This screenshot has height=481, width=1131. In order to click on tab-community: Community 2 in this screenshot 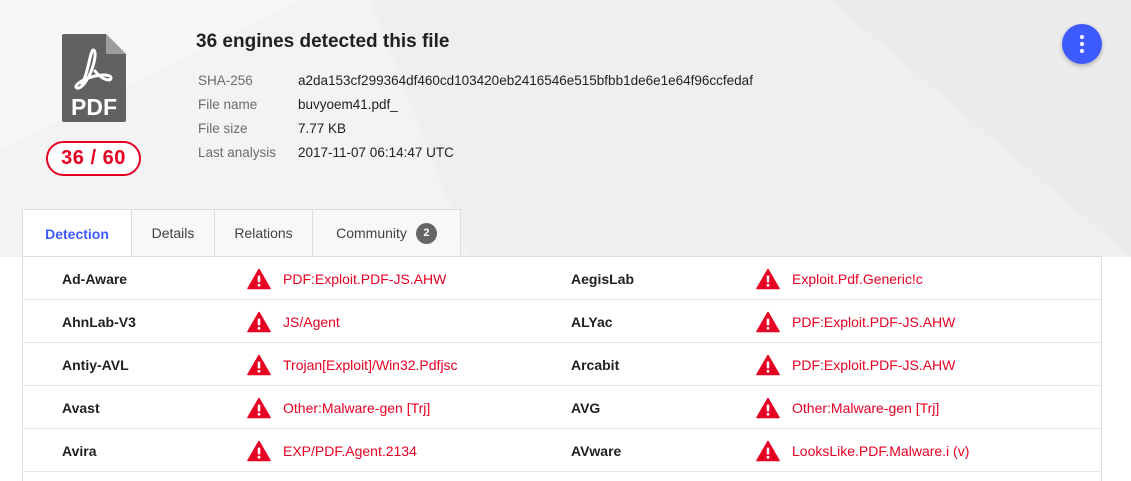, I will do `click(387, 233)`.